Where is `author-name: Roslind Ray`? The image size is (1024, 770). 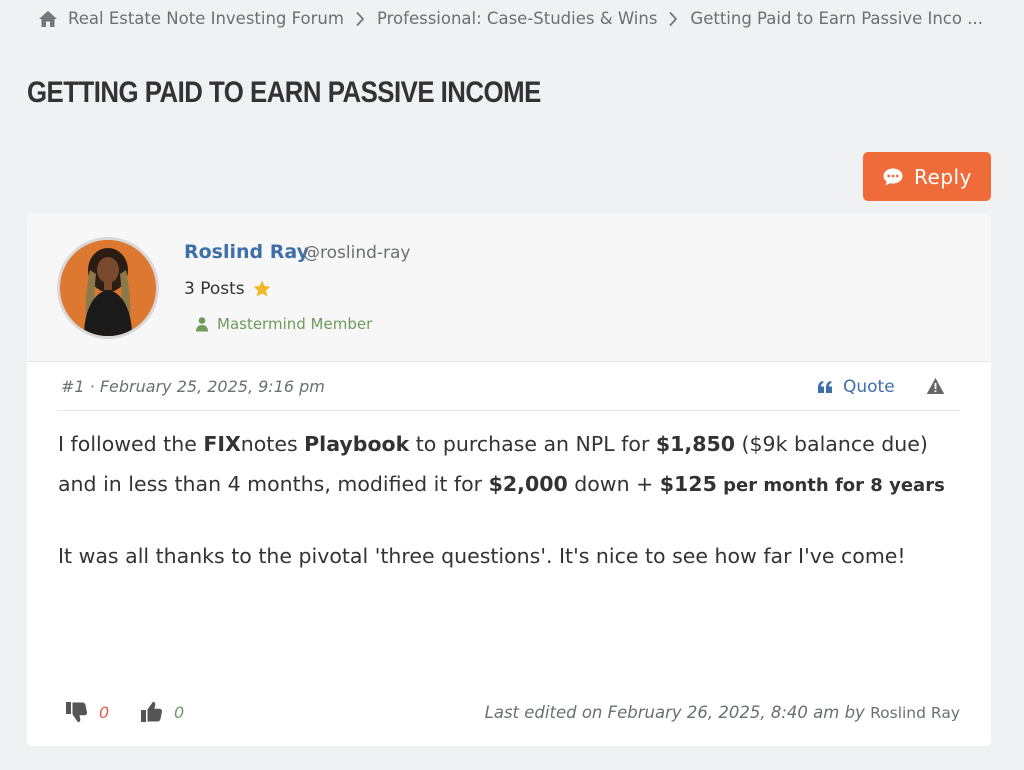 author-name: Roslind Ray is located at coordinates (246, 252).